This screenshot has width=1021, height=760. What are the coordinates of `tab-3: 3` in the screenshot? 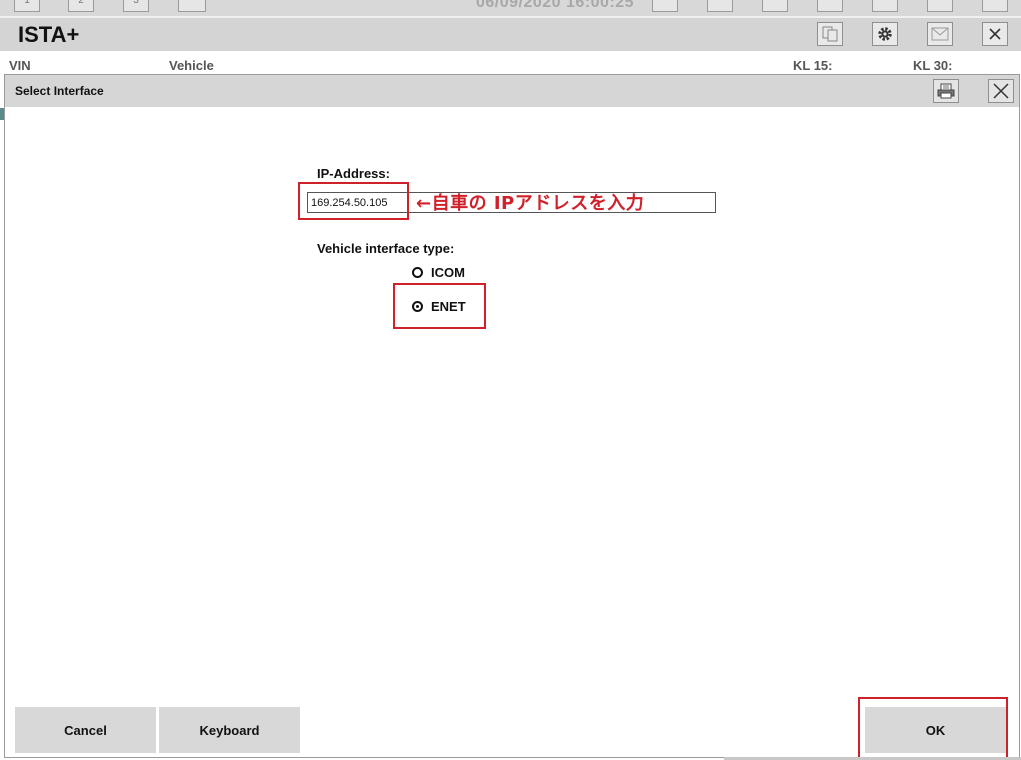 It's located at (136, 6).